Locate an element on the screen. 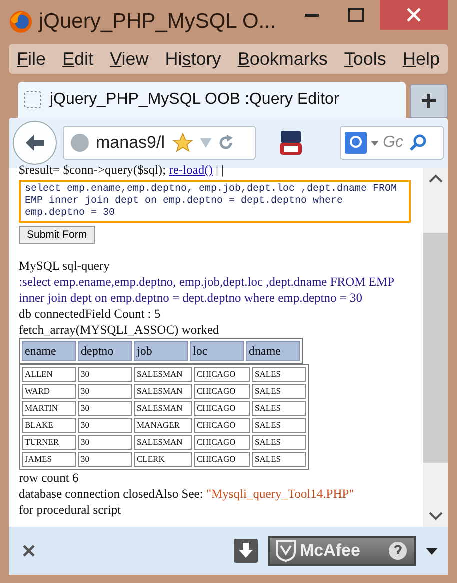 The height and width of the screenshot is (583, 457). menu-item: History is located at coordinates (193, 59).